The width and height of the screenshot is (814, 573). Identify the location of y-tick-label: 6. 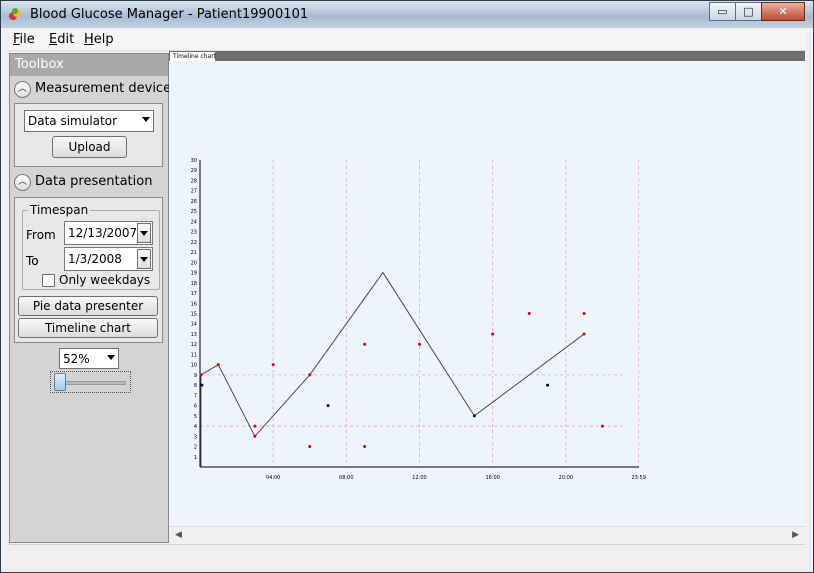
(195, 407).